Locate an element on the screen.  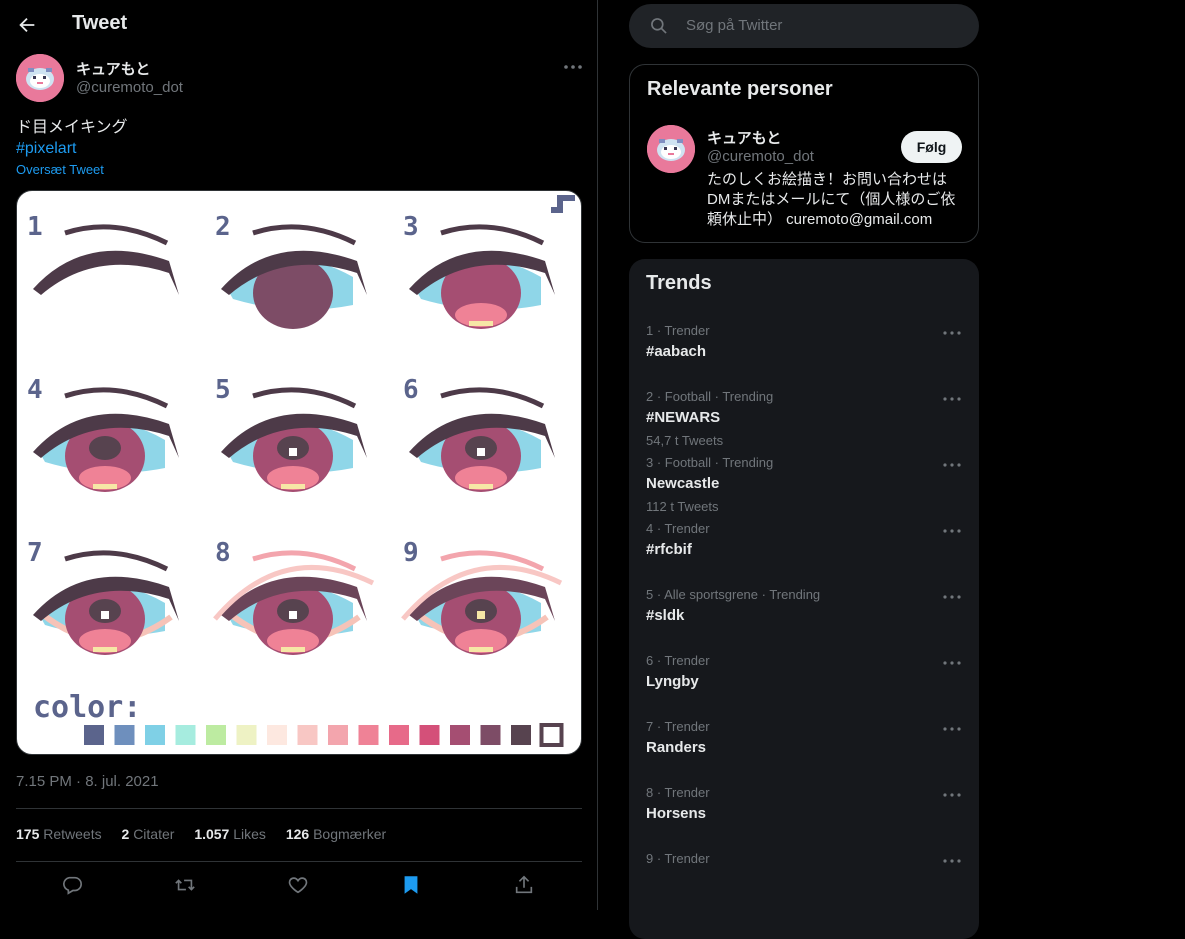
tweet-actions is located at coordinates (299, 885).